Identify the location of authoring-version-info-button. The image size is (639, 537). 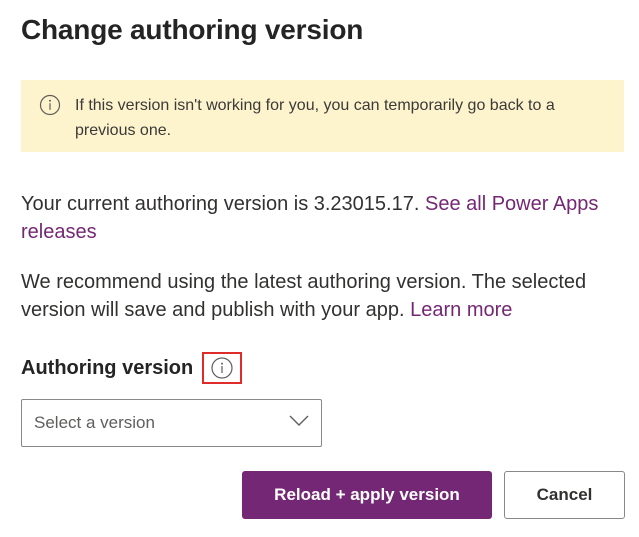
(222, 368).